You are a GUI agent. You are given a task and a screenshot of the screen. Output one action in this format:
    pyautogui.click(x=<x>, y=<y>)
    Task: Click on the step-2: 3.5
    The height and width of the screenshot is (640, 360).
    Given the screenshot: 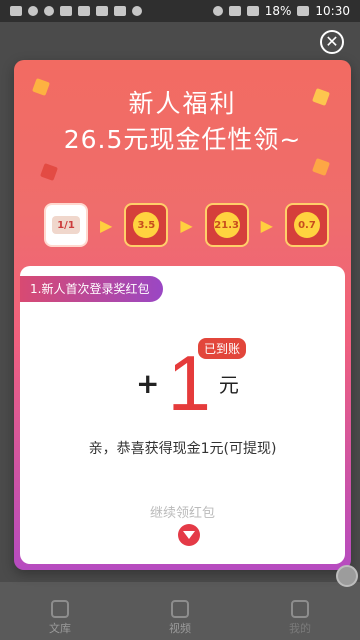 What is the action you would take?
    pyautogui.click(x=146, y=225)
    